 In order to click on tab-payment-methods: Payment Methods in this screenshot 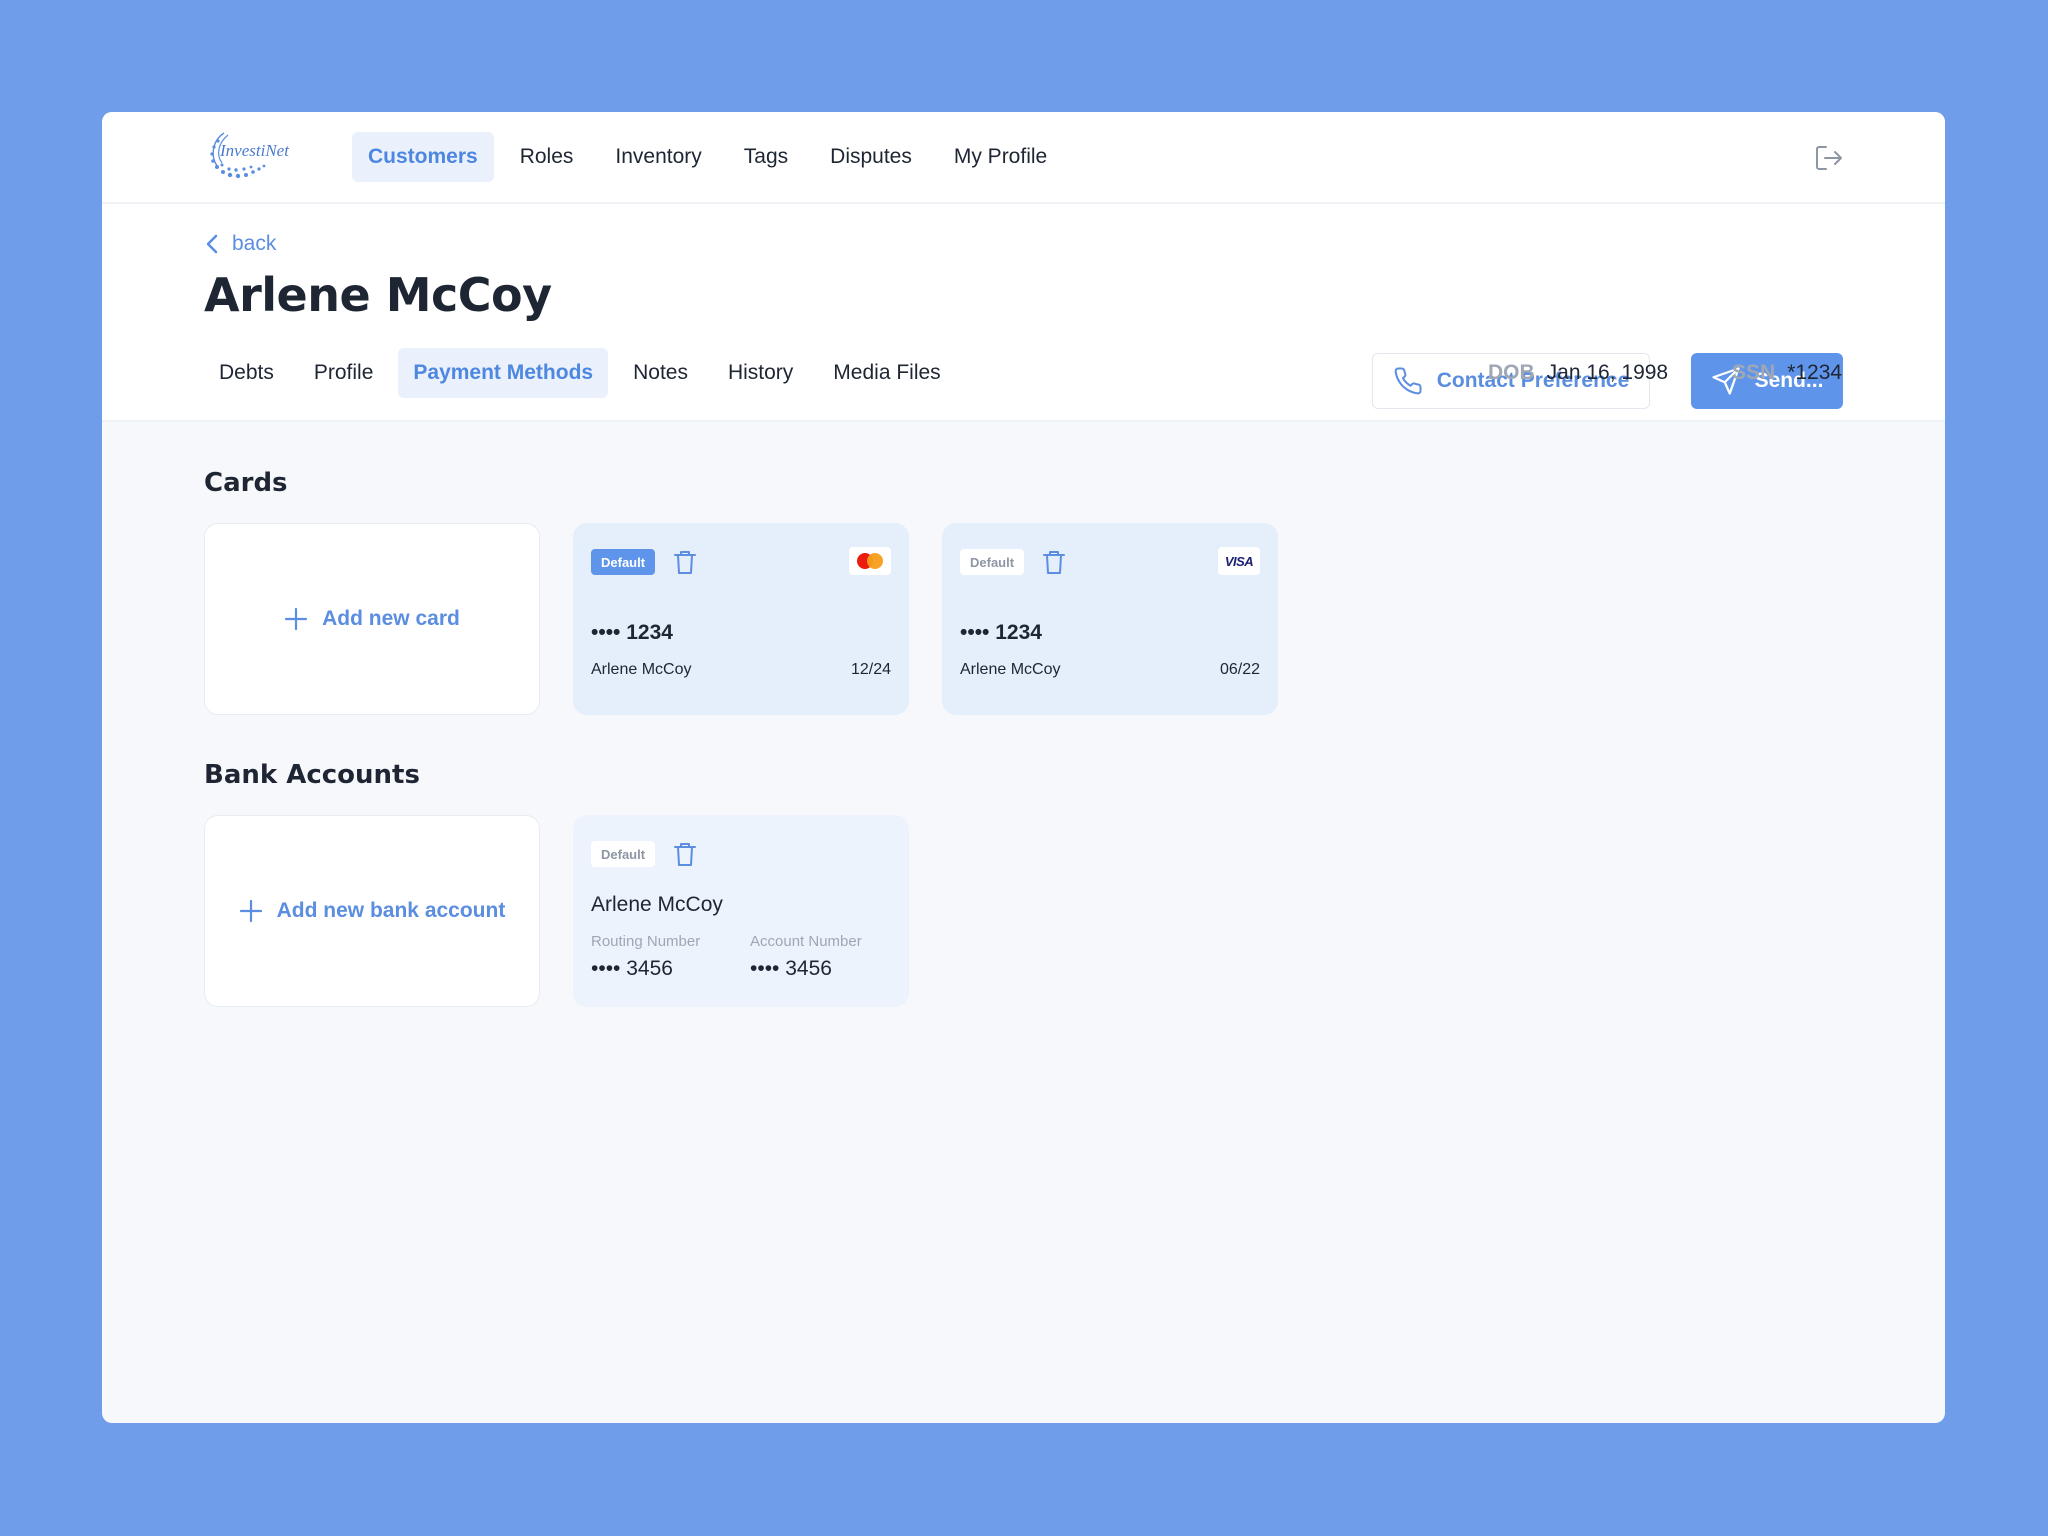, I will do `click(503, 373)`.